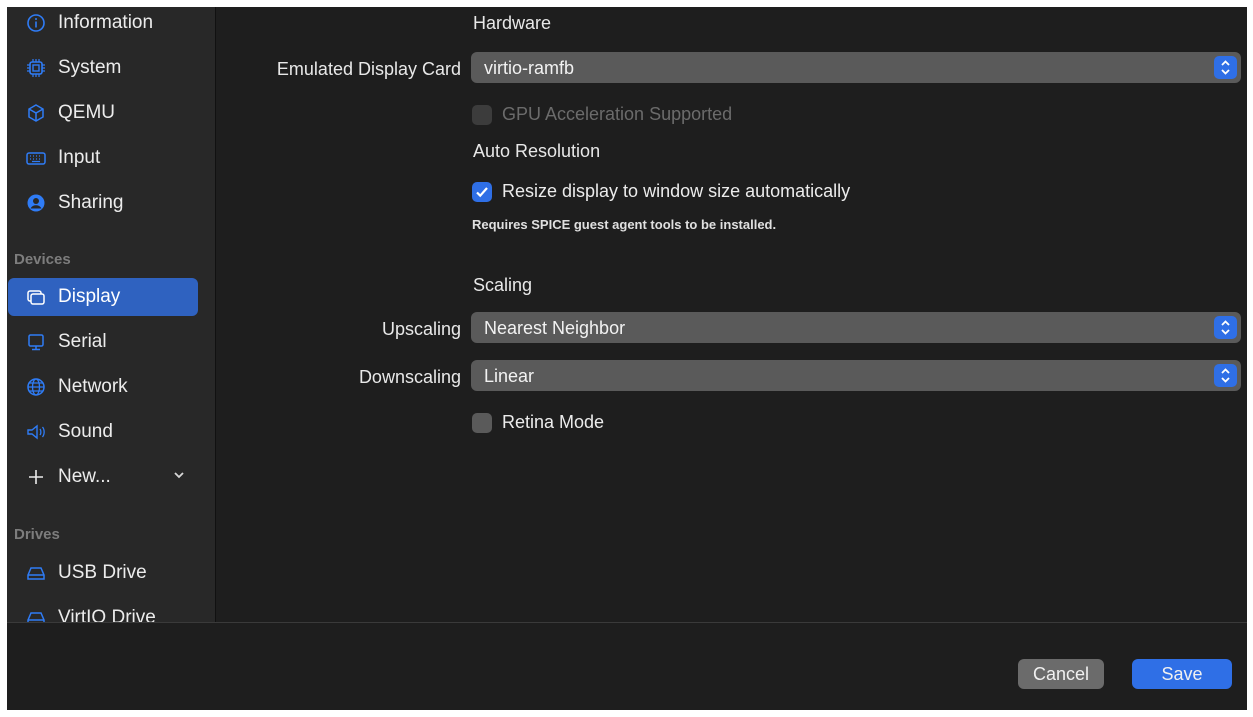 This screenshot has height=717, width=1253. I want to click on emulated-display-value: virtio-ramfb, so click(529, 68).